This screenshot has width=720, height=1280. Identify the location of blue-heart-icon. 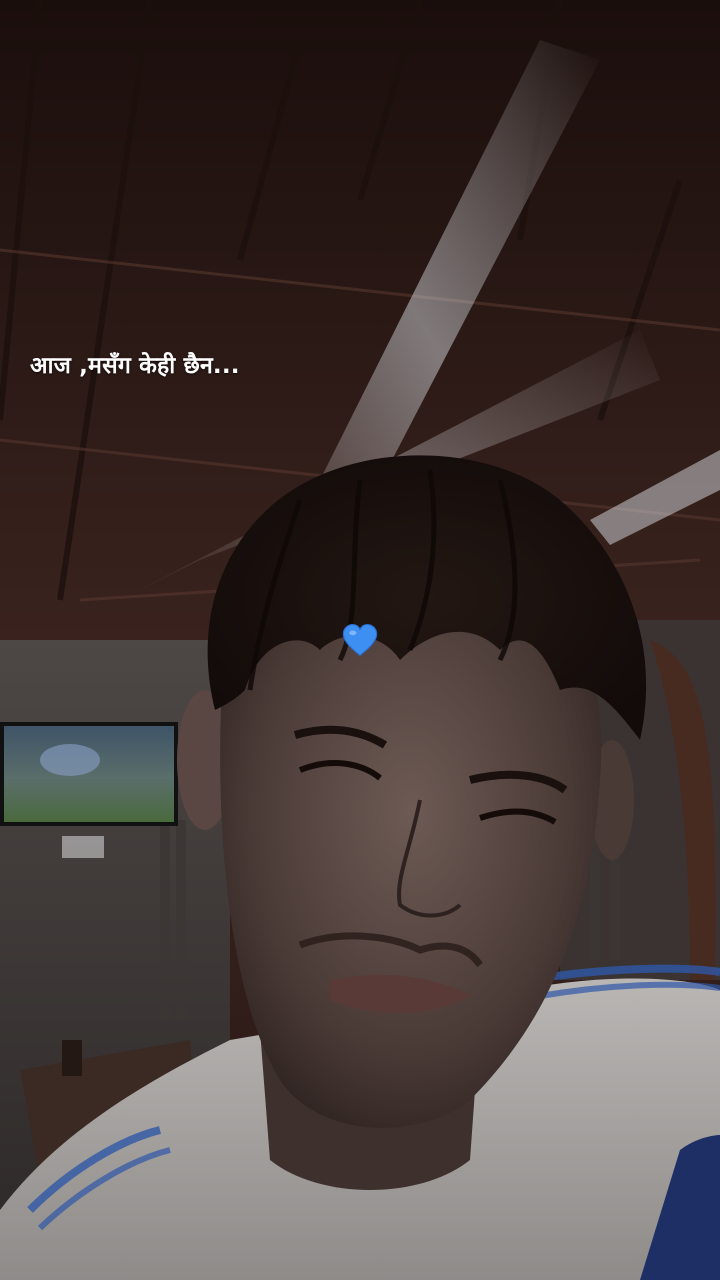
(360, 640).